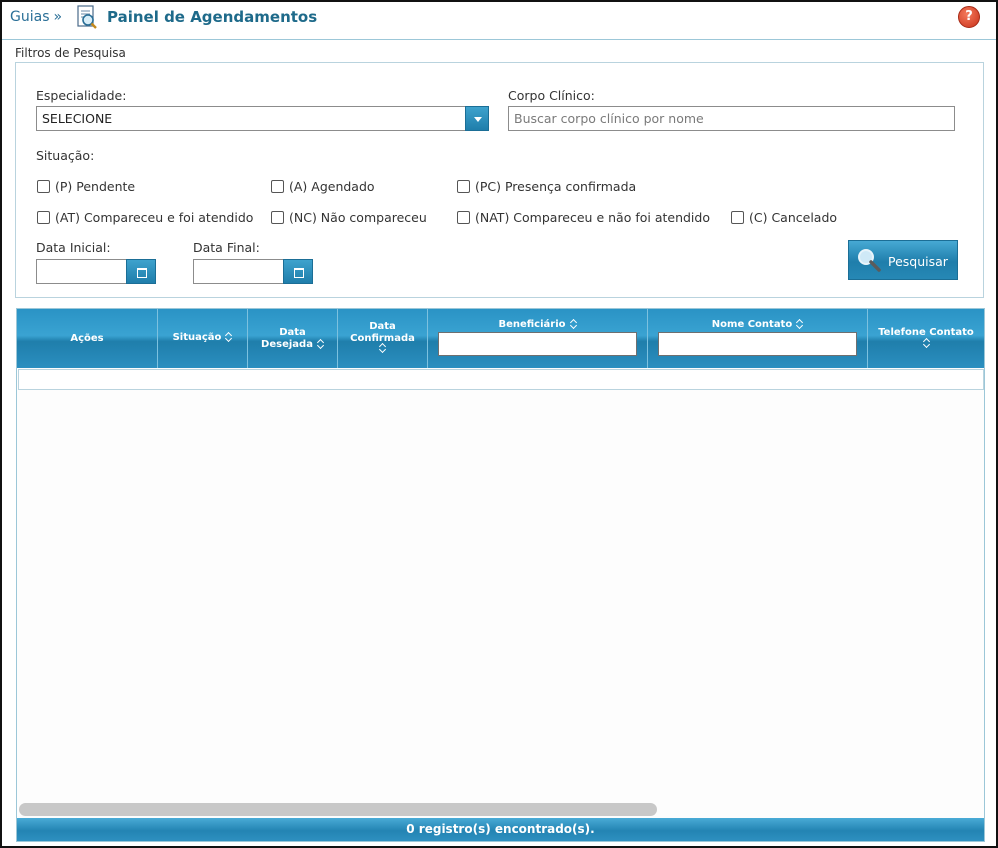 This screenshot has width=998, height=848. I want to click on horizontal-scrollbar, so click(338, 809).